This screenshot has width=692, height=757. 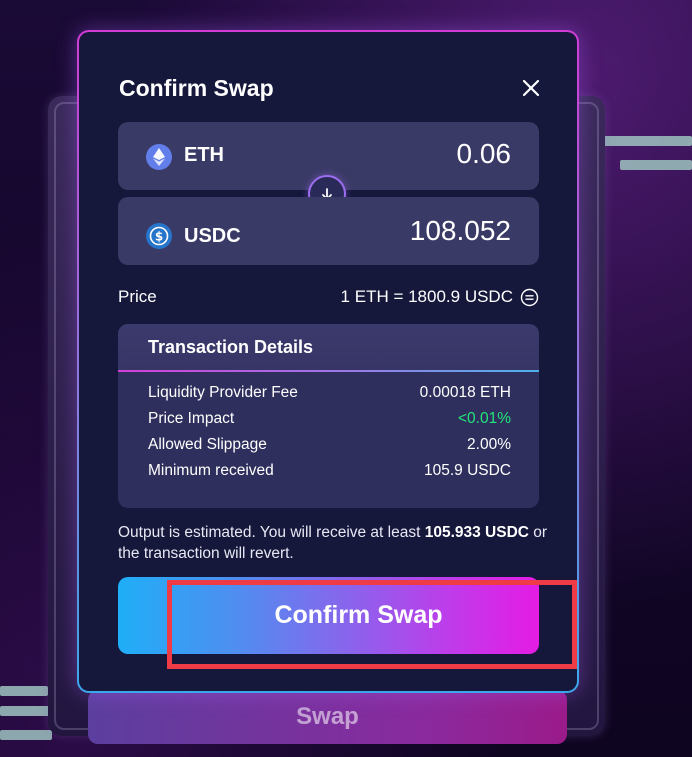 I want to click on detail-label: Allowed Slippage, so click(x=207, y=444).